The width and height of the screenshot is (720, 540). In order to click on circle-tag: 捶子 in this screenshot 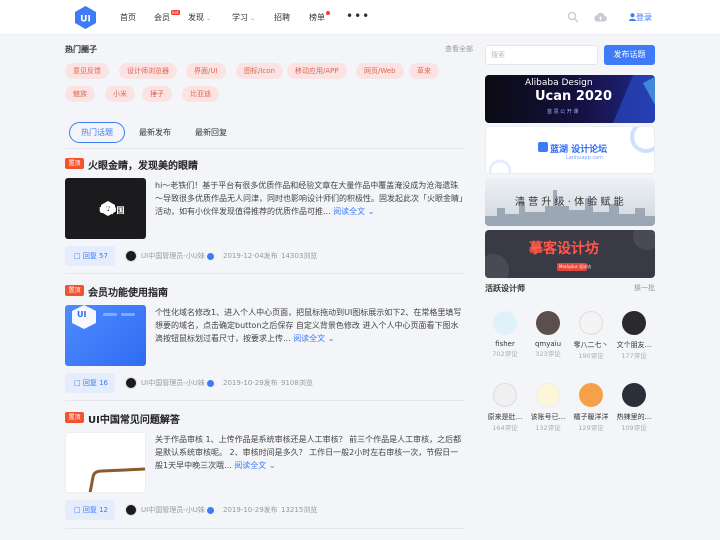, I will do `click(157, 94)`.